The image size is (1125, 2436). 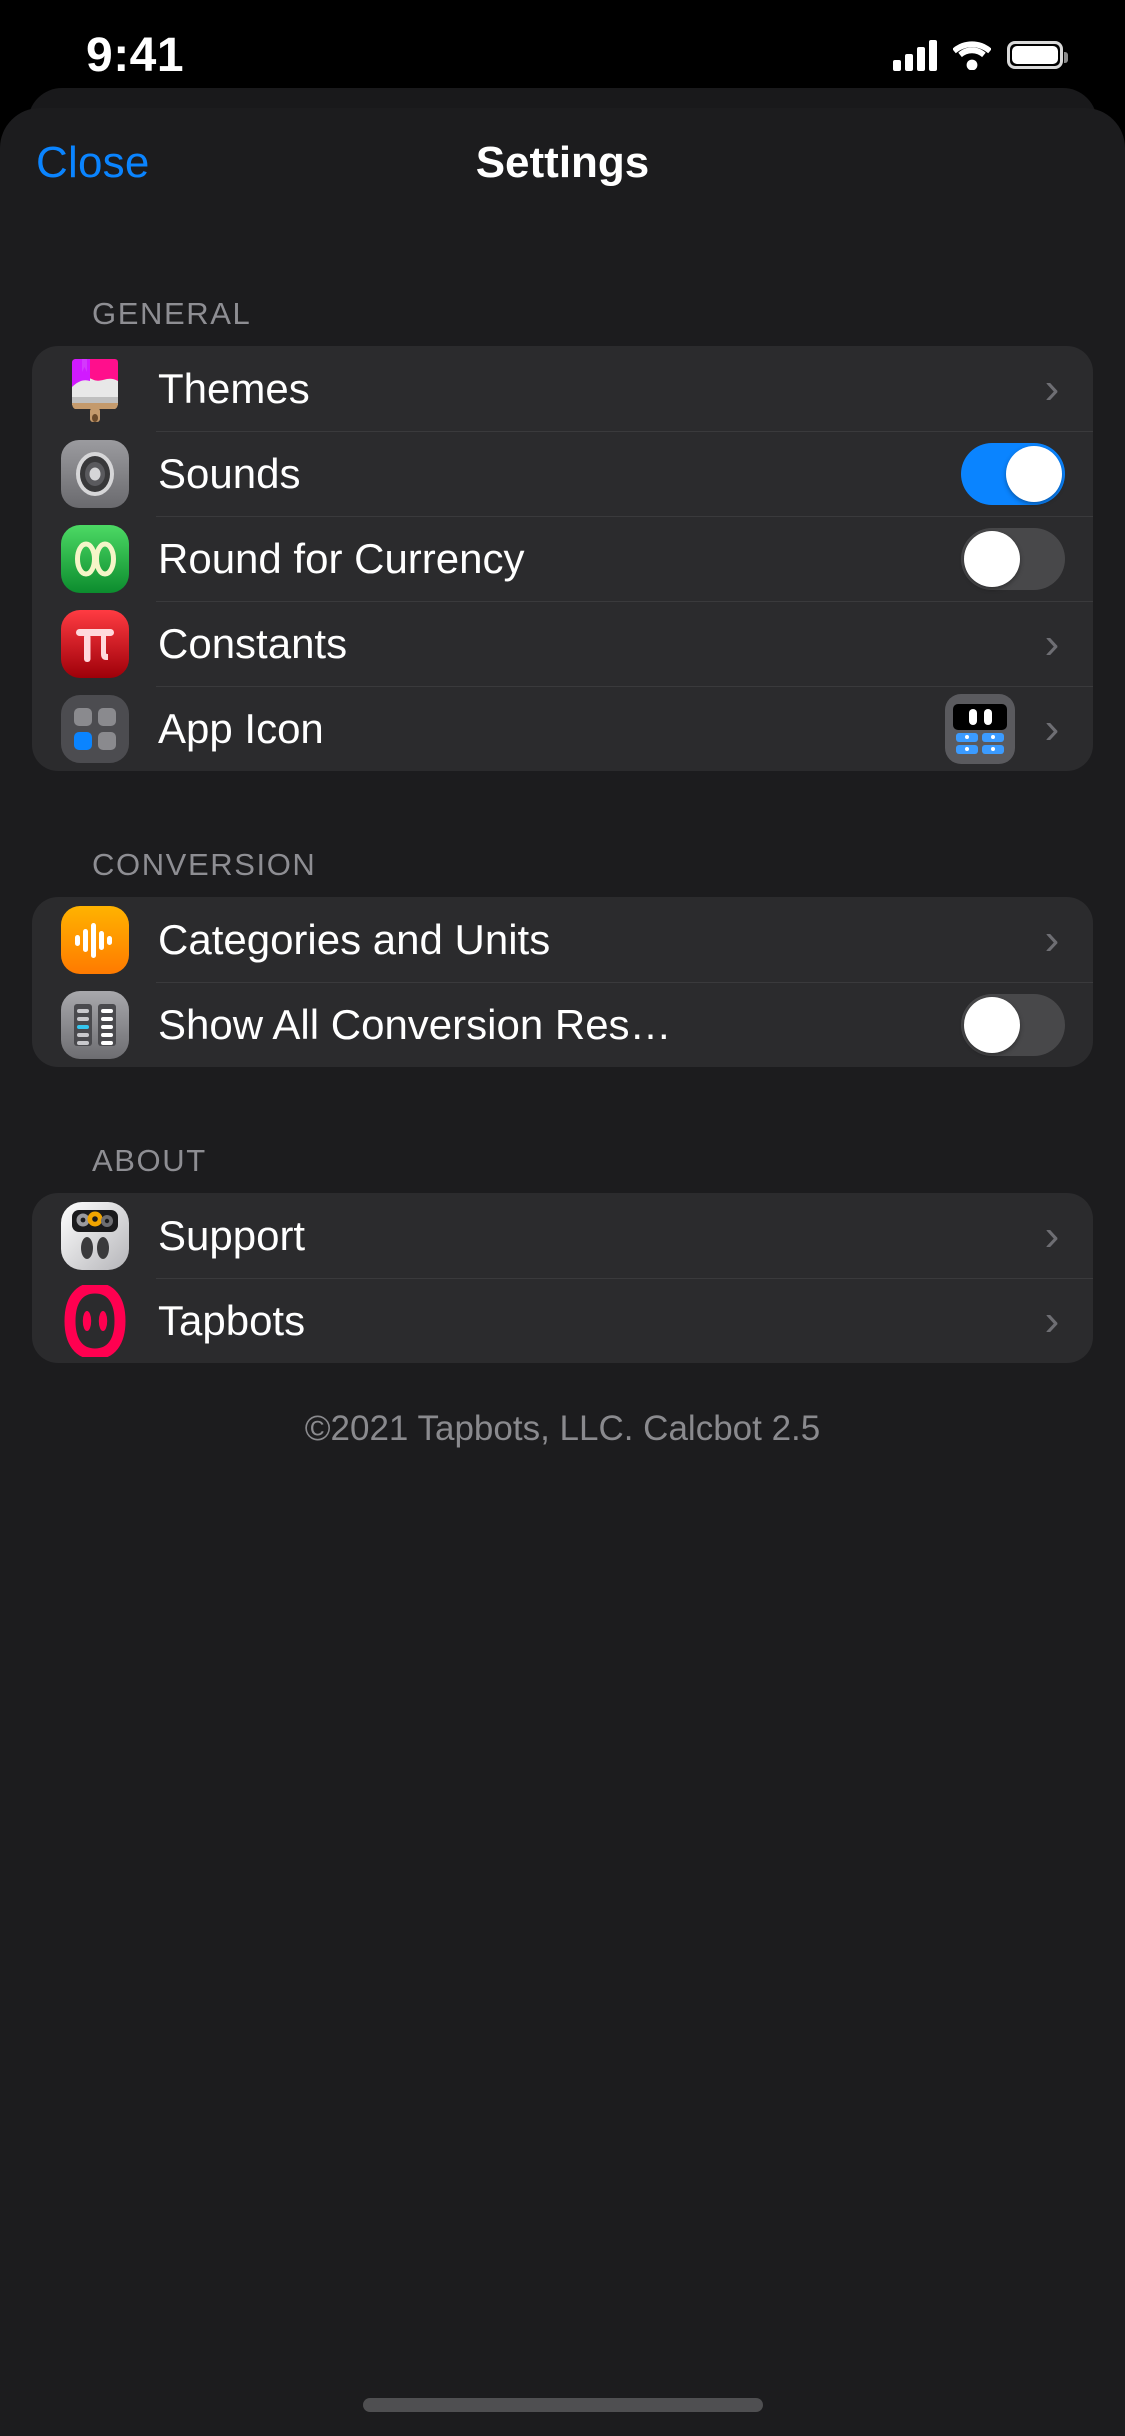 I want to click on double-zero-icon, so click(x=95, y=559).